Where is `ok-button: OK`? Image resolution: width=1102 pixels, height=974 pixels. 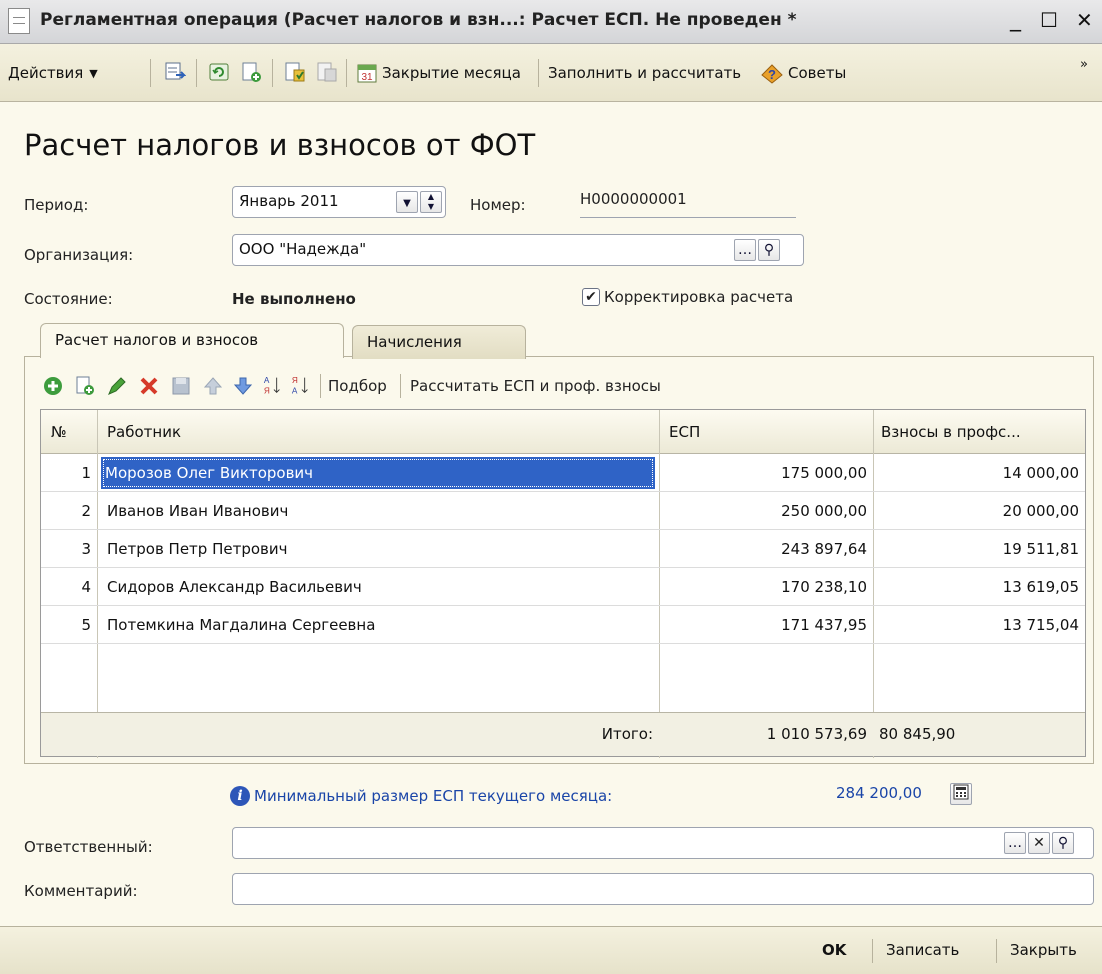 ok-button: OK is located at coordinates (834, 950).